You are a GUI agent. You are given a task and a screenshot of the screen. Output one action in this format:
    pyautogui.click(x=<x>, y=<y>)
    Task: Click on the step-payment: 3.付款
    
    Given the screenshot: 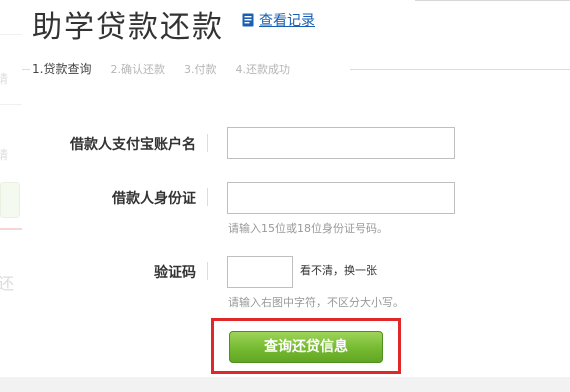 What is the action you would take?
    pyautogui.click(x=200, y=69)
    